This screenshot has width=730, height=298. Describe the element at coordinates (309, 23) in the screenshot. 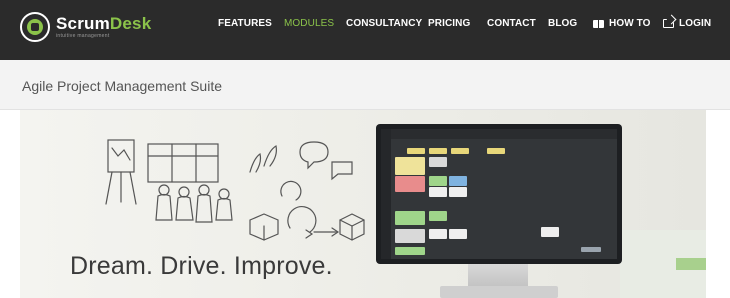

I see `nav-item-modules: MODULES` at that location.